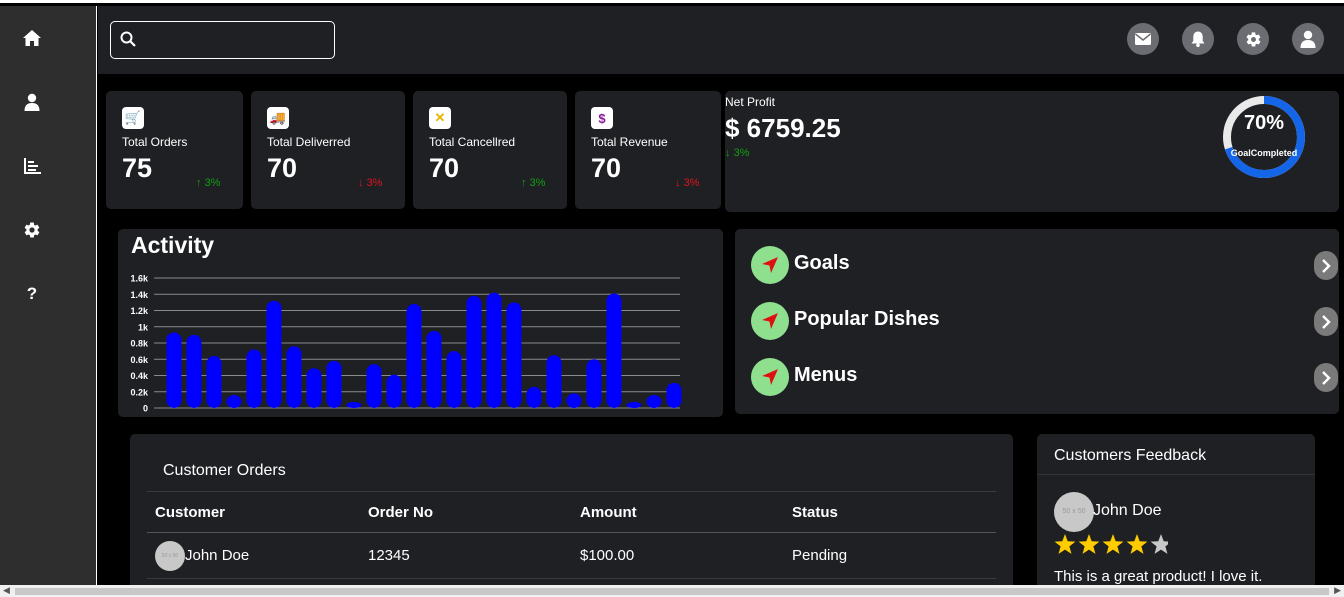 The height and width of the screenshot is (597, 1344). What do you see at coordinates (6, 590) in the screenshot?
I see `scroll-left-icon: ◀` at bounding box center [6, 590].